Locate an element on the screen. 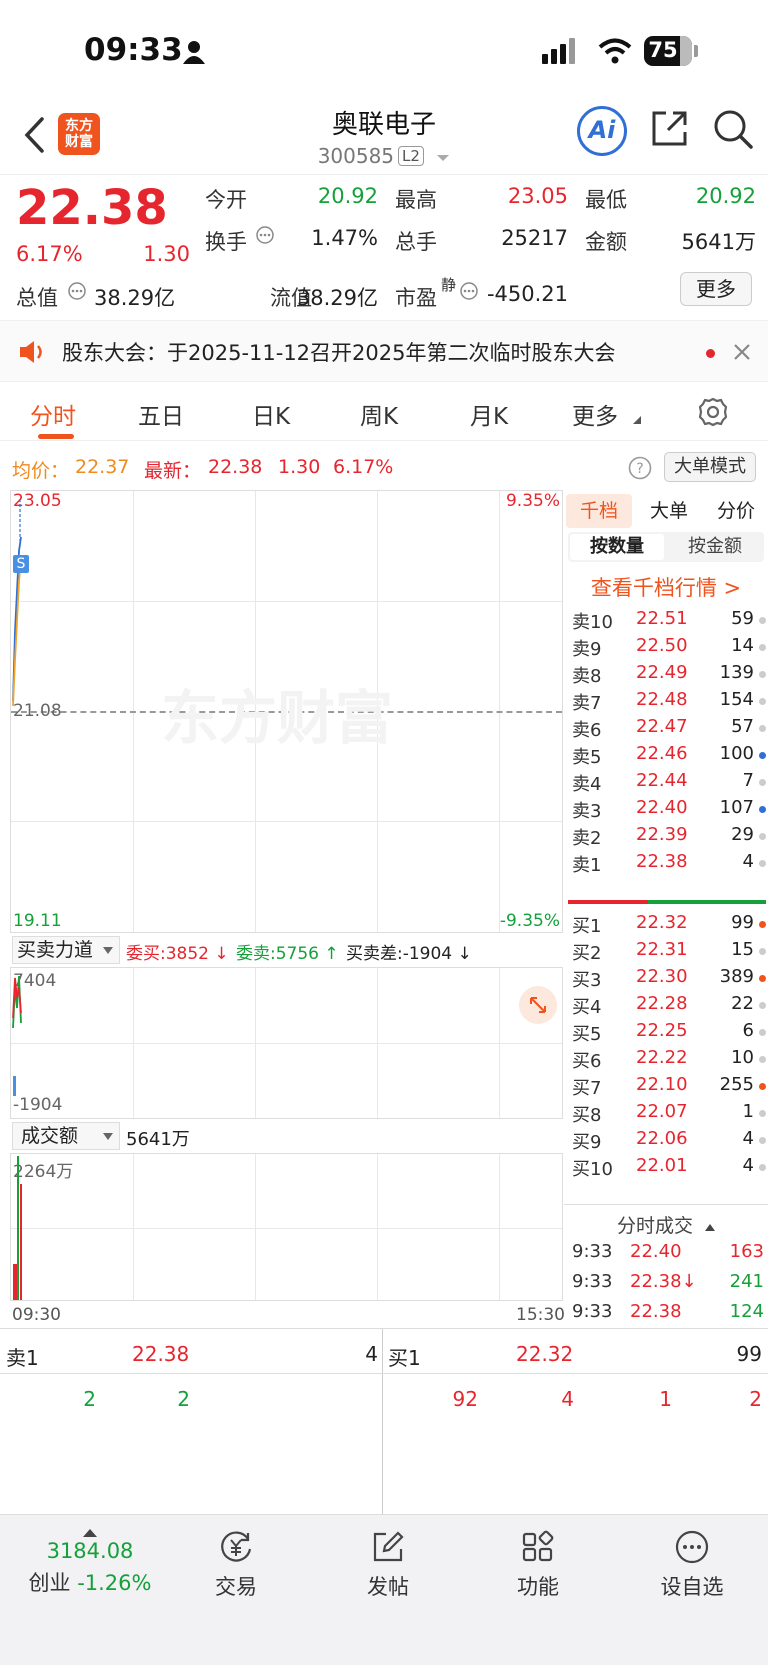  sell-marker: S is located at coordinates (21, 564).